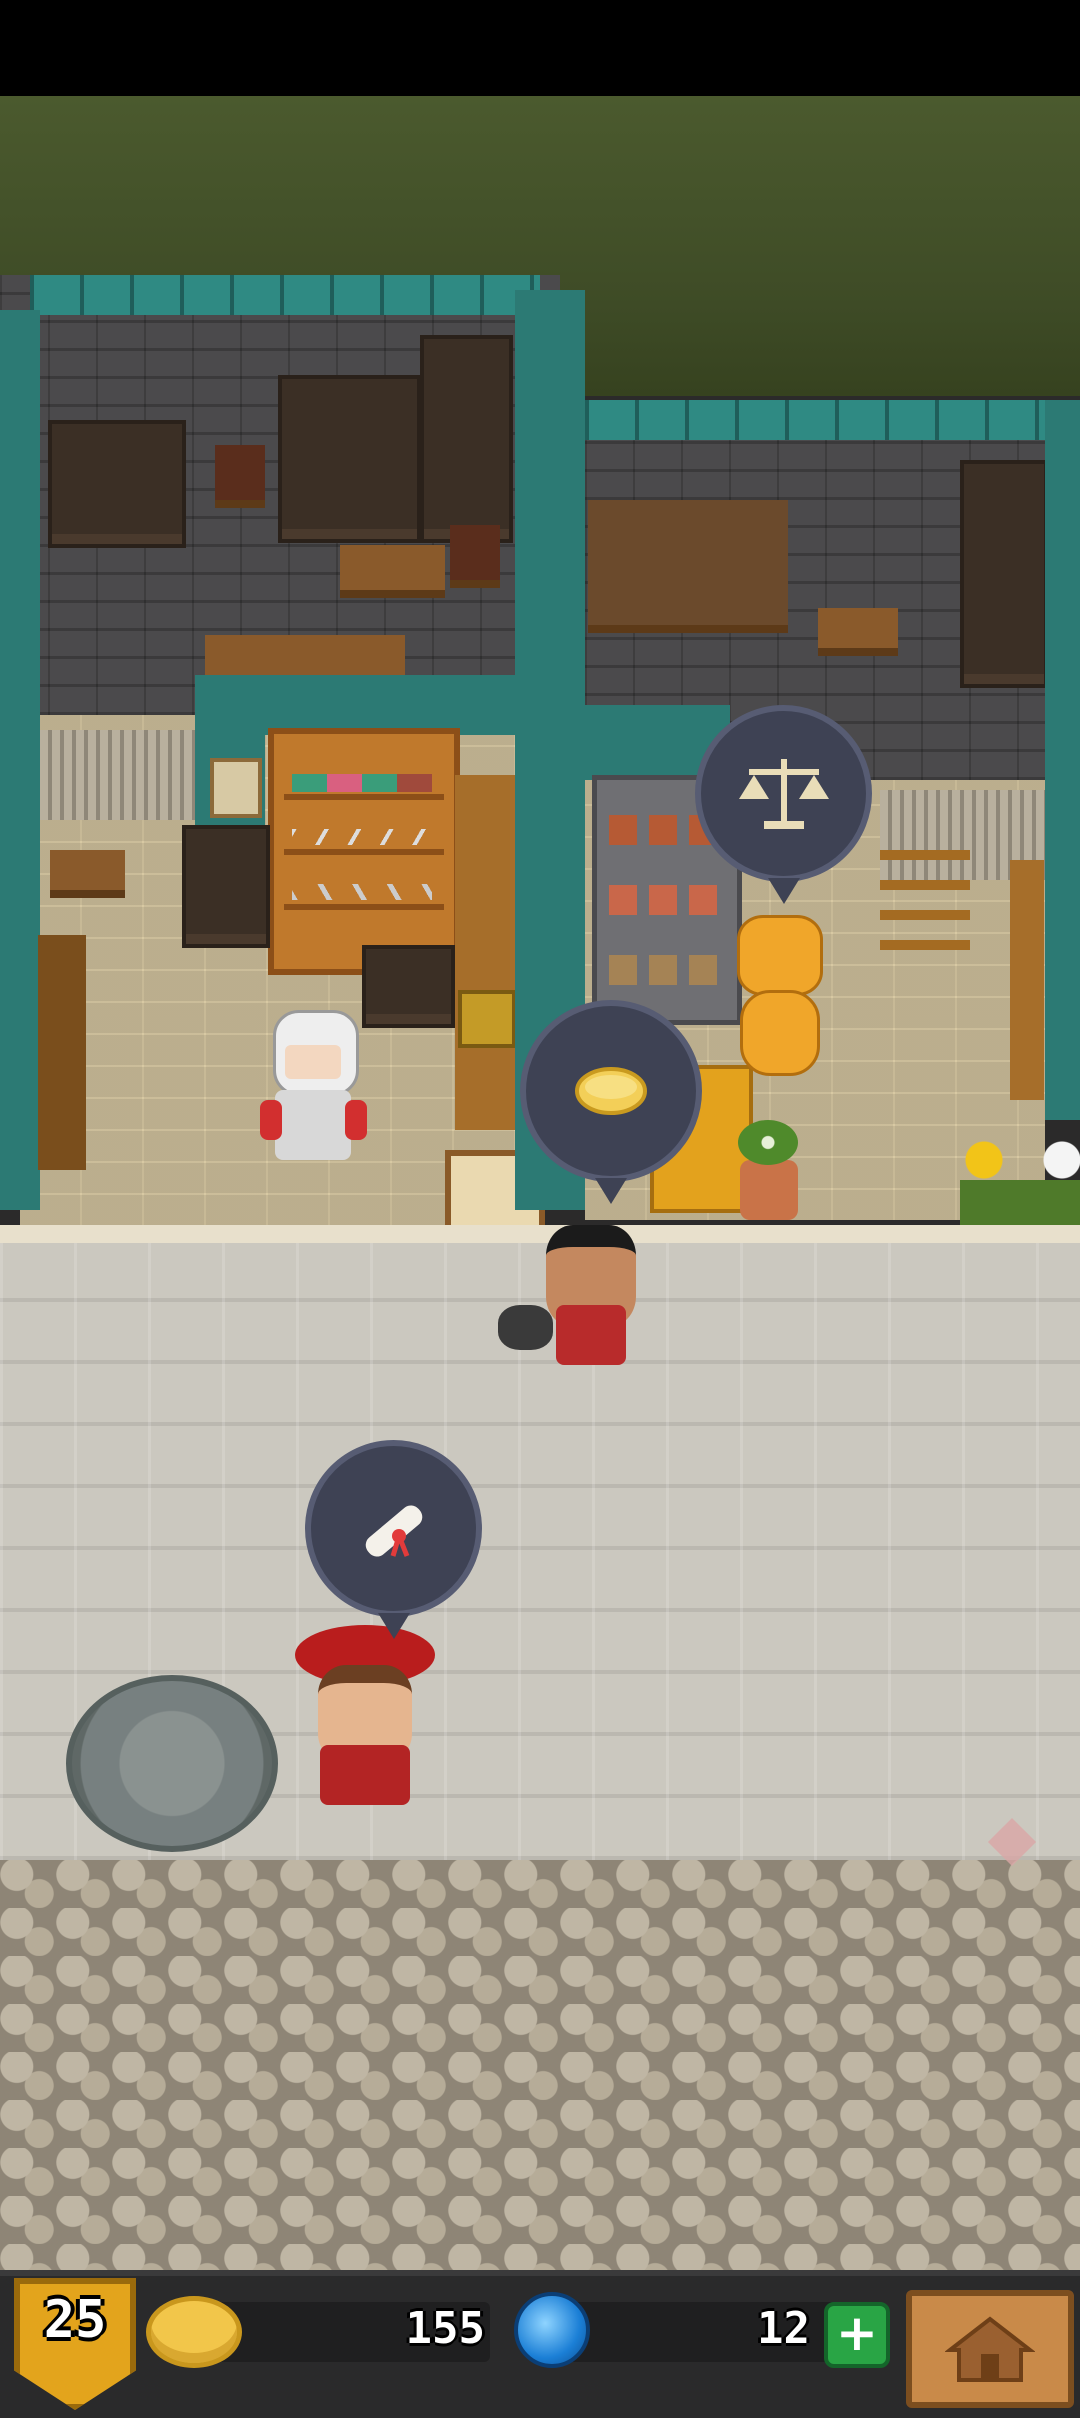  I want to click on screaming-kid-customer, so click(578, 1300).